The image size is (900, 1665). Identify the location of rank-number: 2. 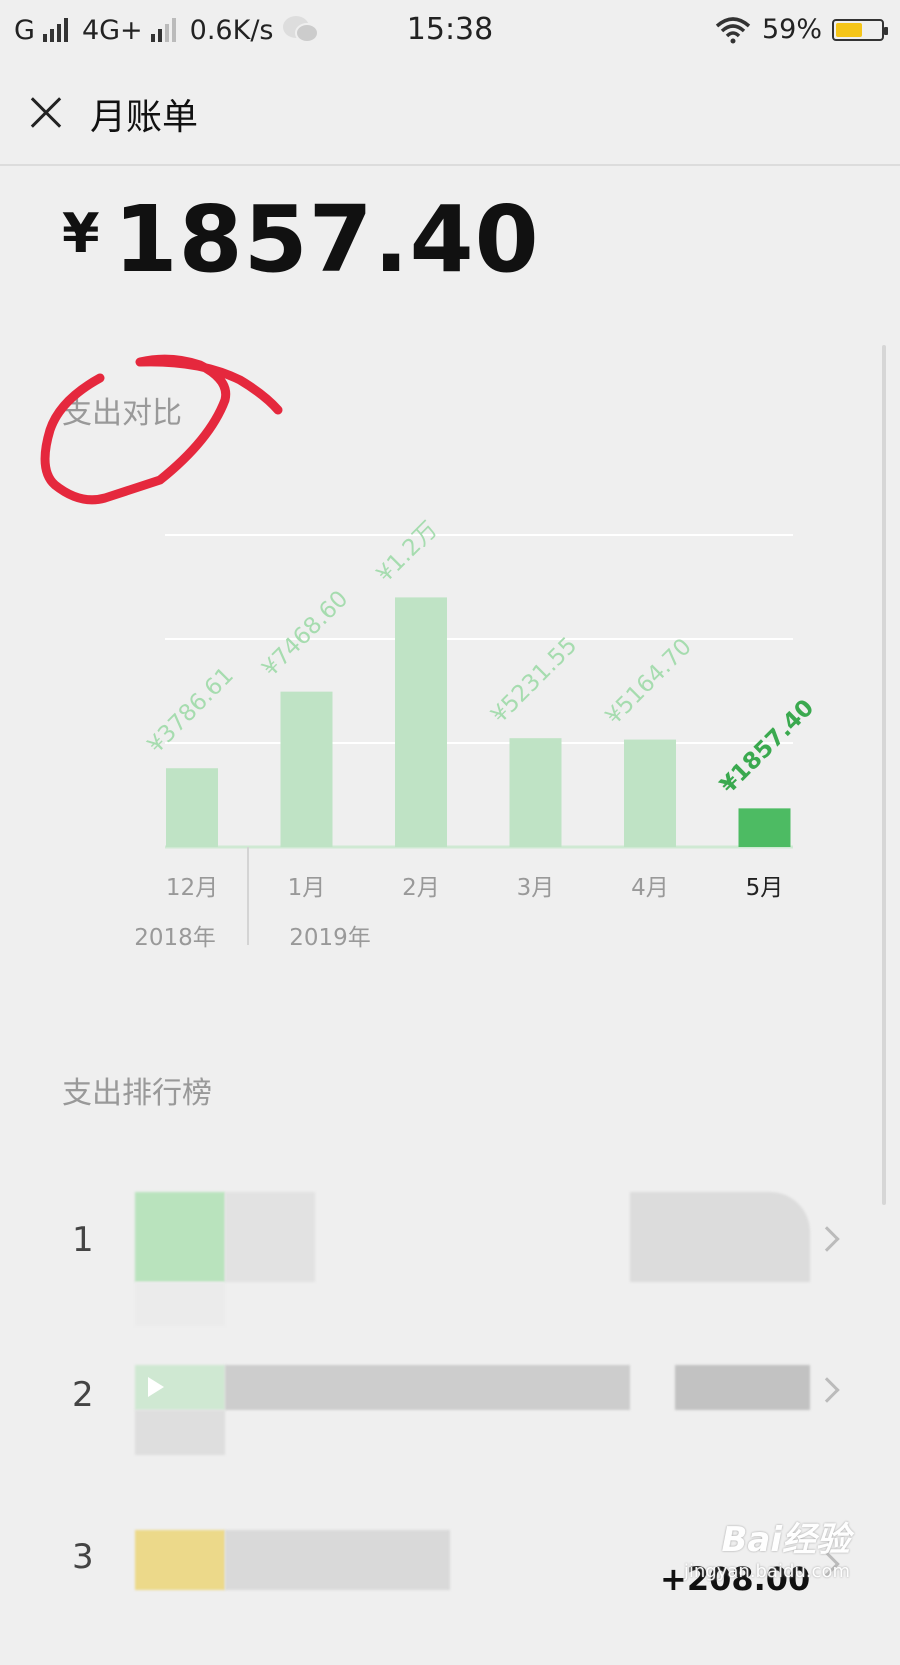
(83, 1395).